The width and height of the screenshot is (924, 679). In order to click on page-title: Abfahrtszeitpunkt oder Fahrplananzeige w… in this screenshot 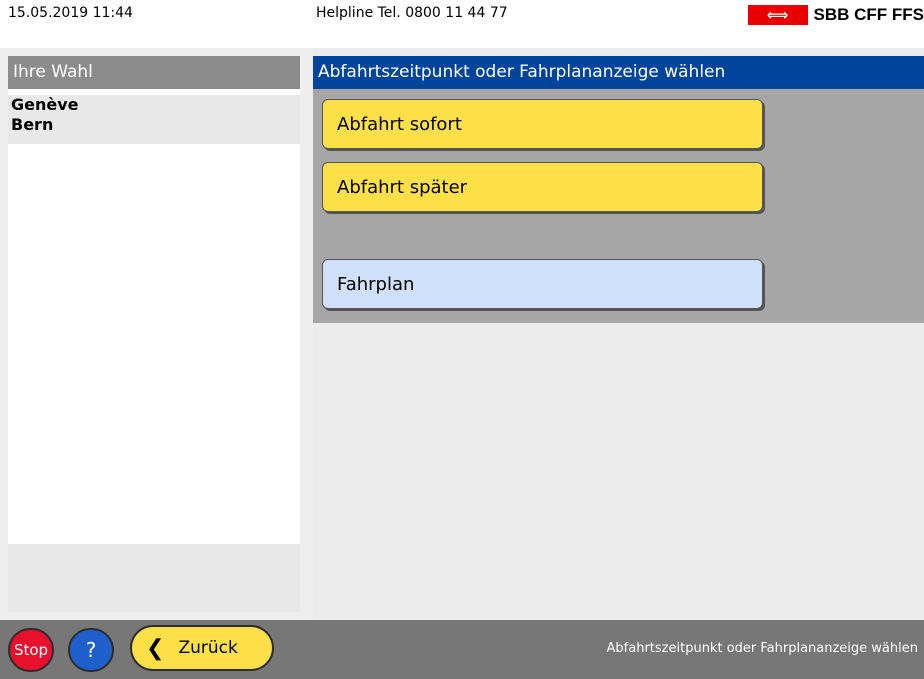, I will do `click(618, 72)`.